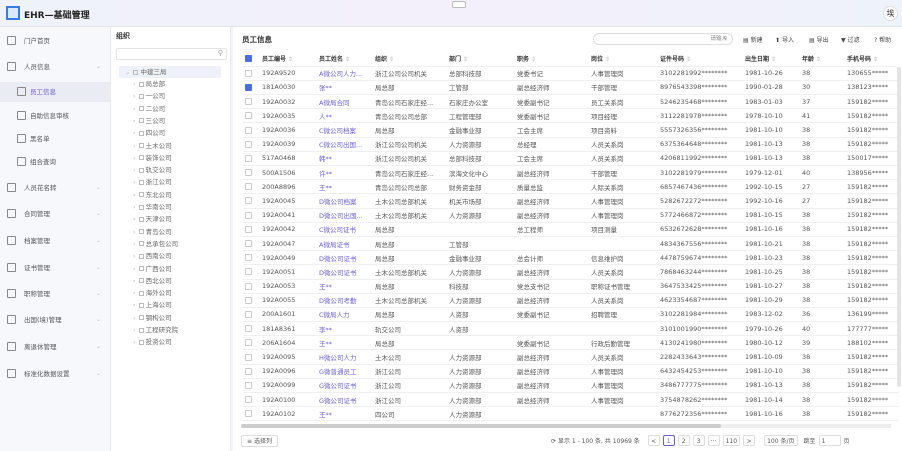 This screenshot has height=451, width=902. I want to click on vertical-scrollbar, so click(899, 227).